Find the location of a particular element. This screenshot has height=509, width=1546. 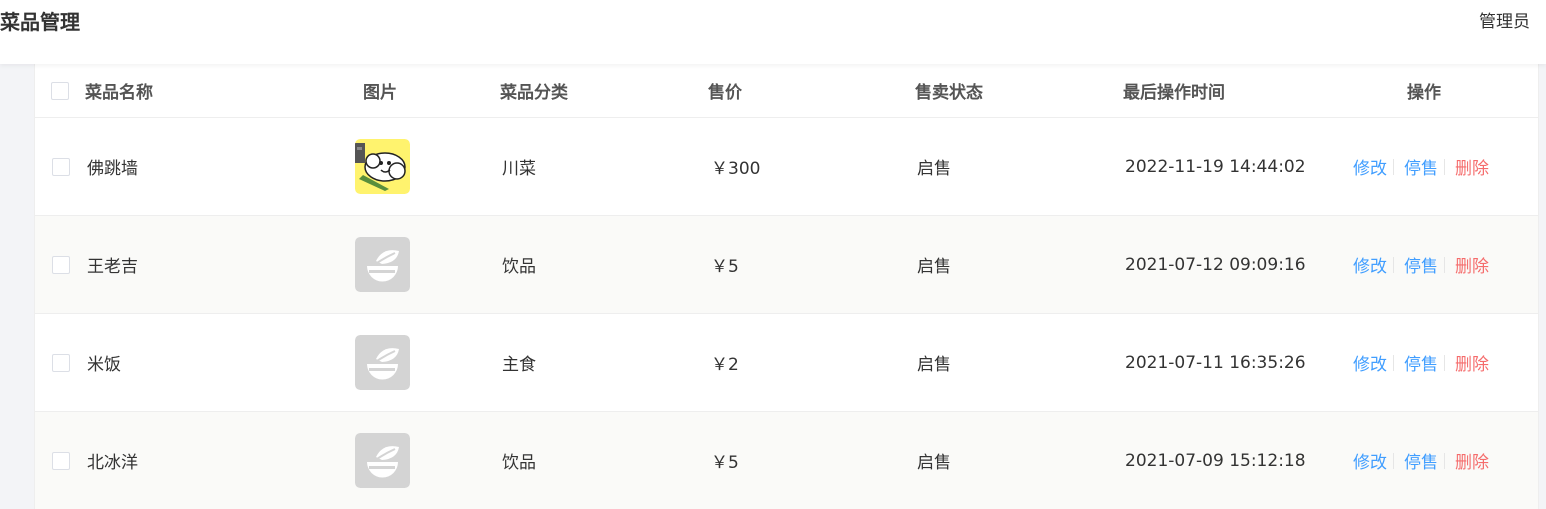

dish-category: 川菜 is located at coordinates (519, 169).